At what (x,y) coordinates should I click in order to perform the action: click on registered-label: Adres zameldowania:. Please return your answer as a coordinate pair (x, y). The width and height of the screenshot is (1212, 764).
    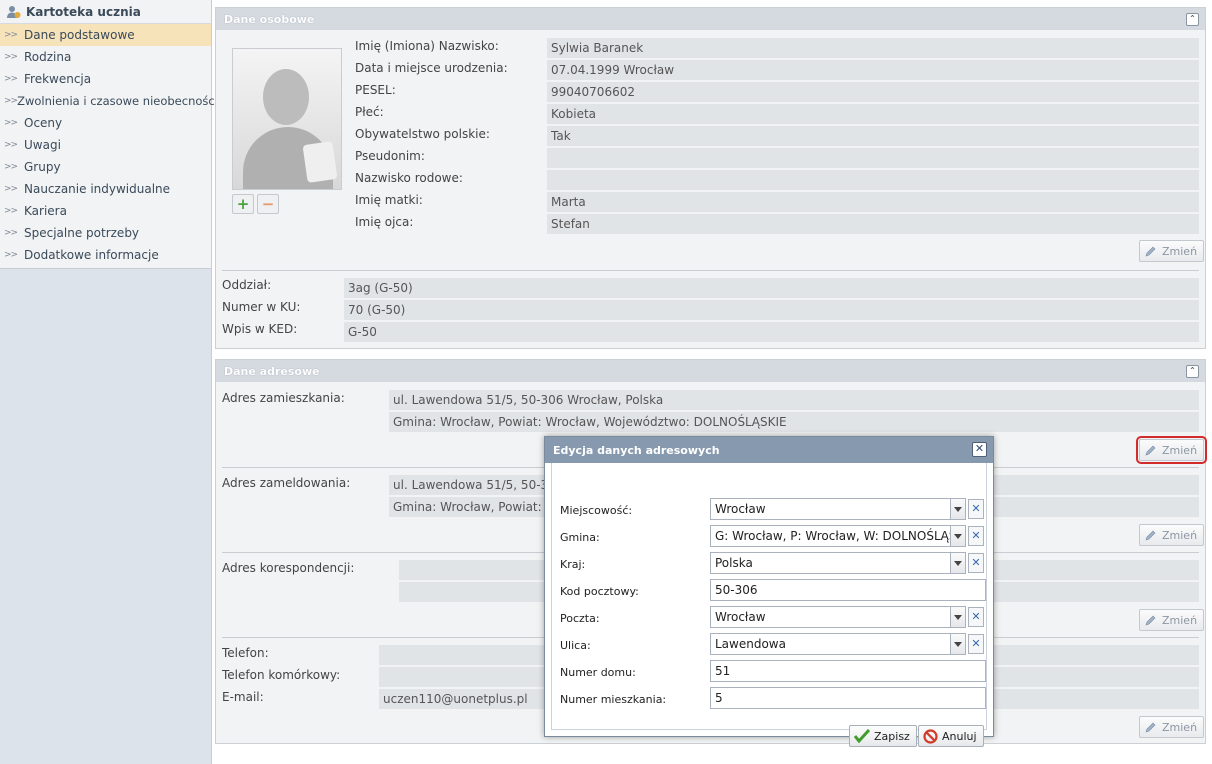
    Looking at the image, I should click on (286, 483).